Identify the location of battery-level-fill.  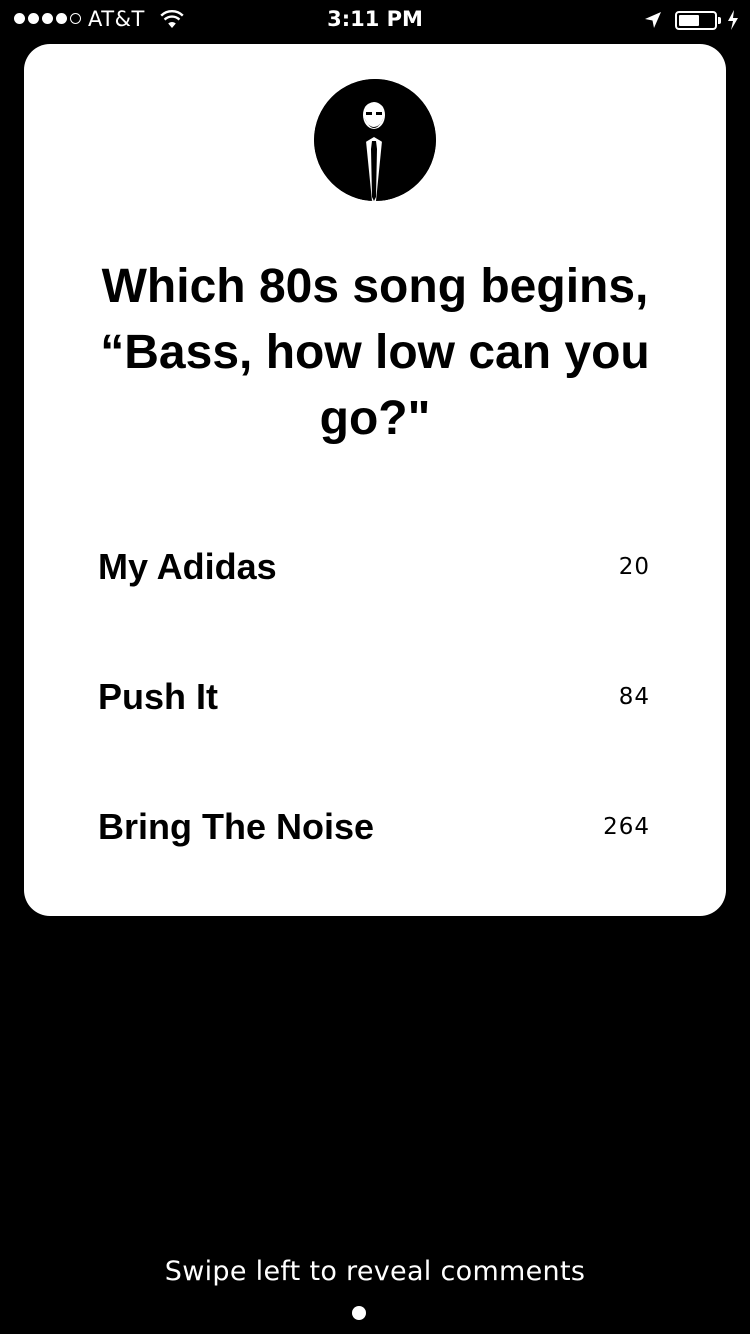
(689, 20).